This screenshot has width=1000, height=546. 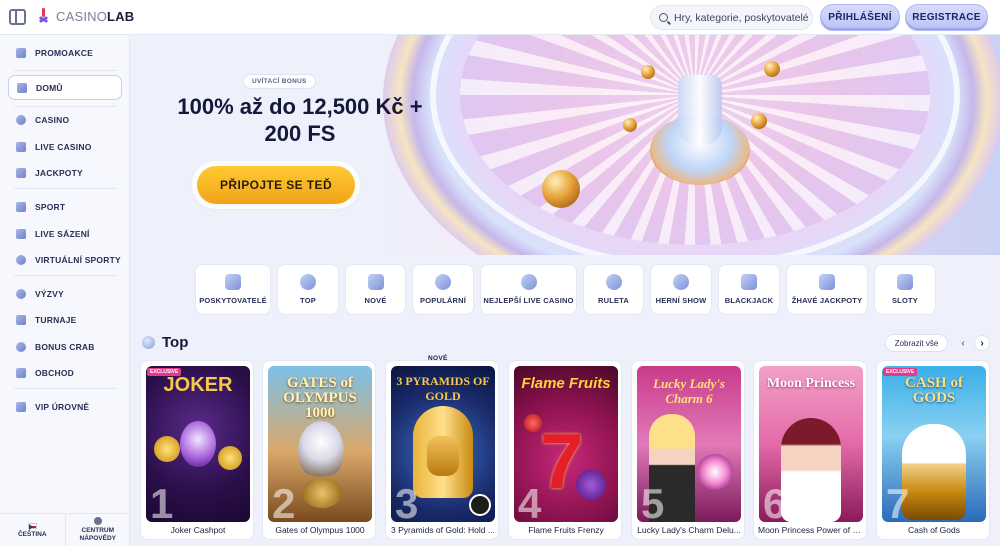 I want to click on cards-icon, so click(x=749, y=282).